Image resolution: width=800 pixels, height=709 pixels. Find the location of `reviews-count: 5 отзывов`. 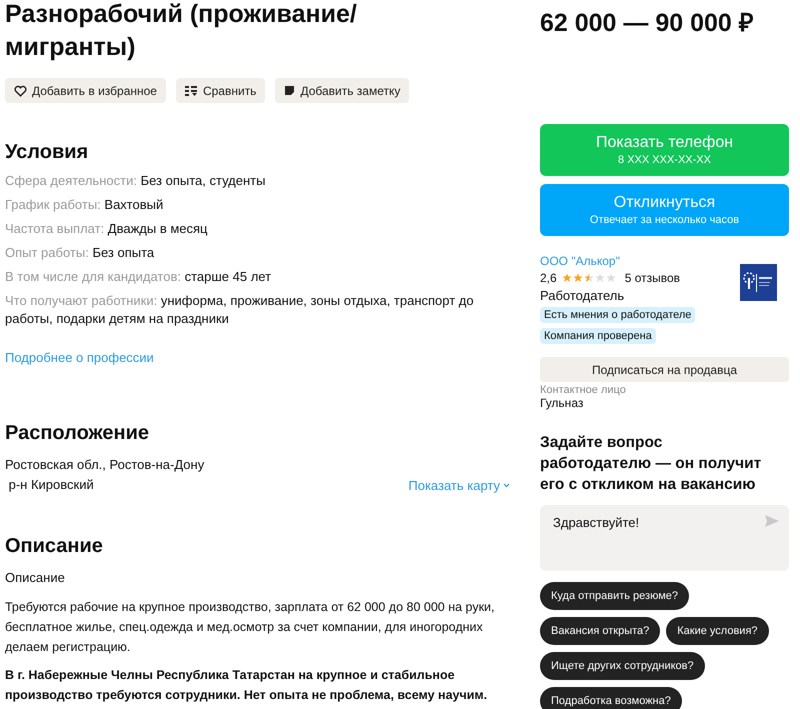

reviews-count: 5 отзывов is located at coordinates (652, 278).